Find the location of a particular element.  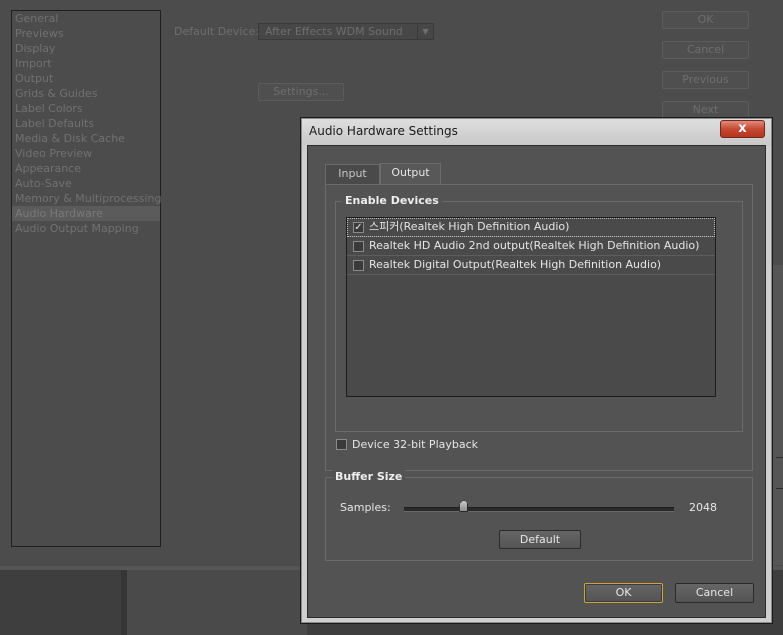

samples-slider-track is located at coordinates (539, 509).